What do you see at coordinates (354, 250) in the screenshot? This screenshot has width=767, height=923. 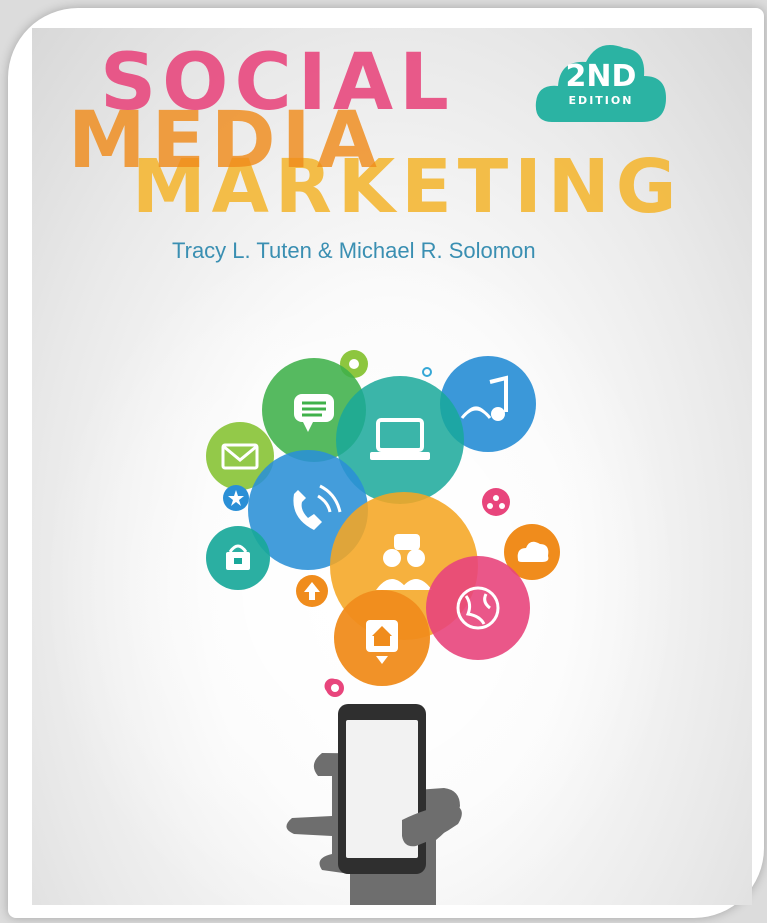 I see `authors-line: Tracy L. Tuten & Michael R. Solomon` at bounding box center [354, 250].